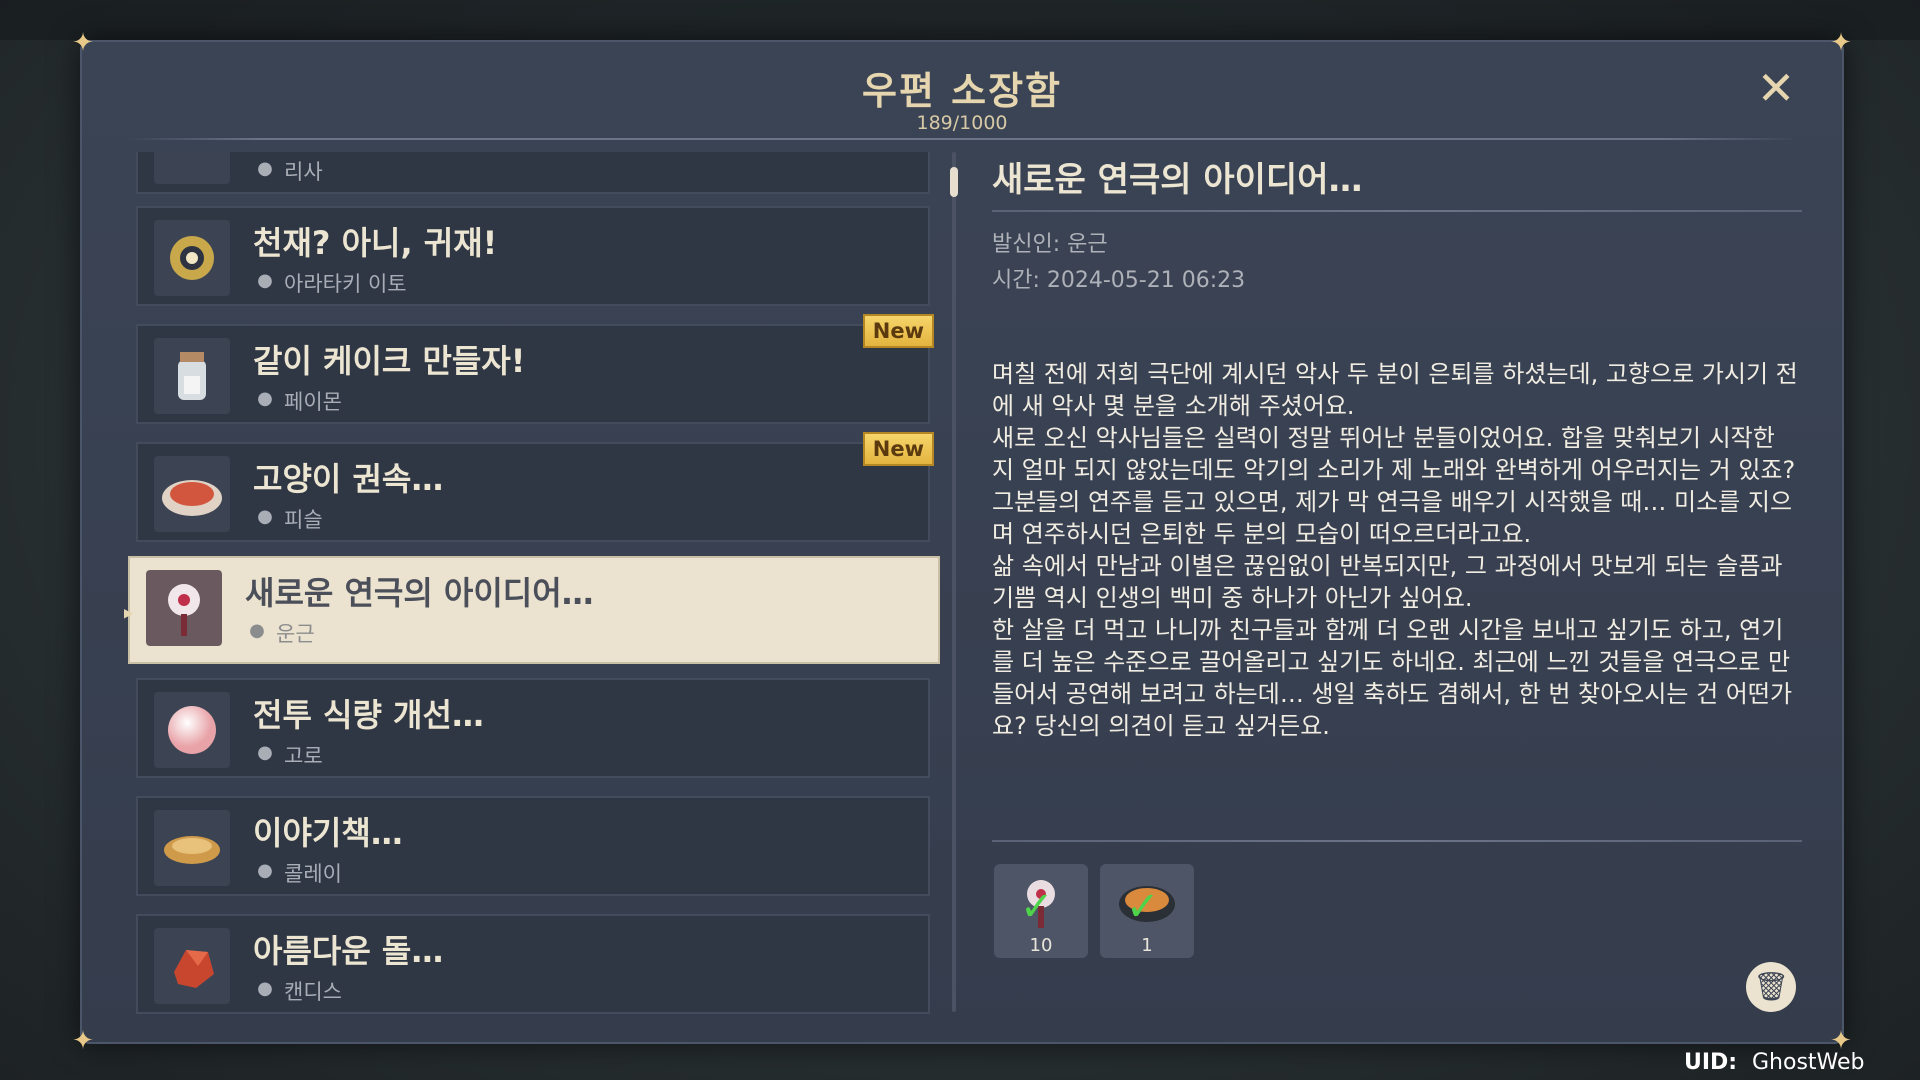 The width and height of the screenshot is (1920, 1080). I want to click on bread-item-icon, so click(192, 848).